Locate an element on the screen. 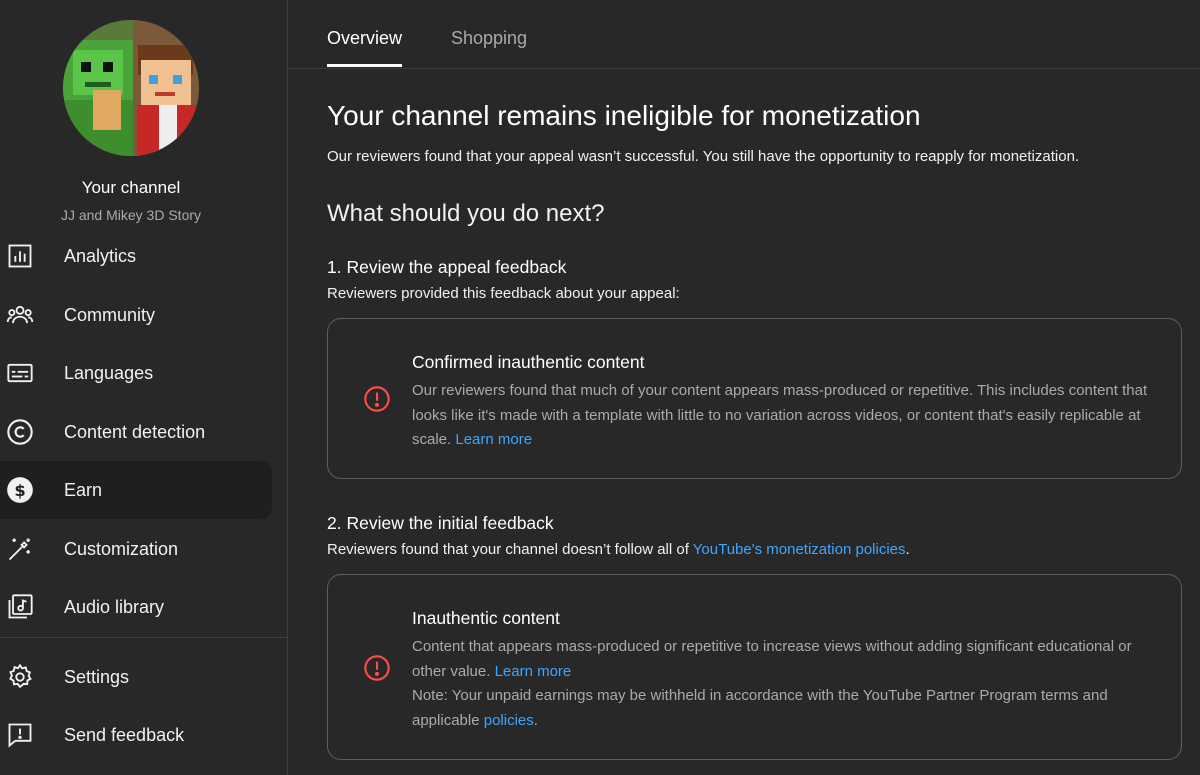 This screenshot has width=1200, height=775. sidebar-item-customization: Customization is located at coordinates (136, 549).